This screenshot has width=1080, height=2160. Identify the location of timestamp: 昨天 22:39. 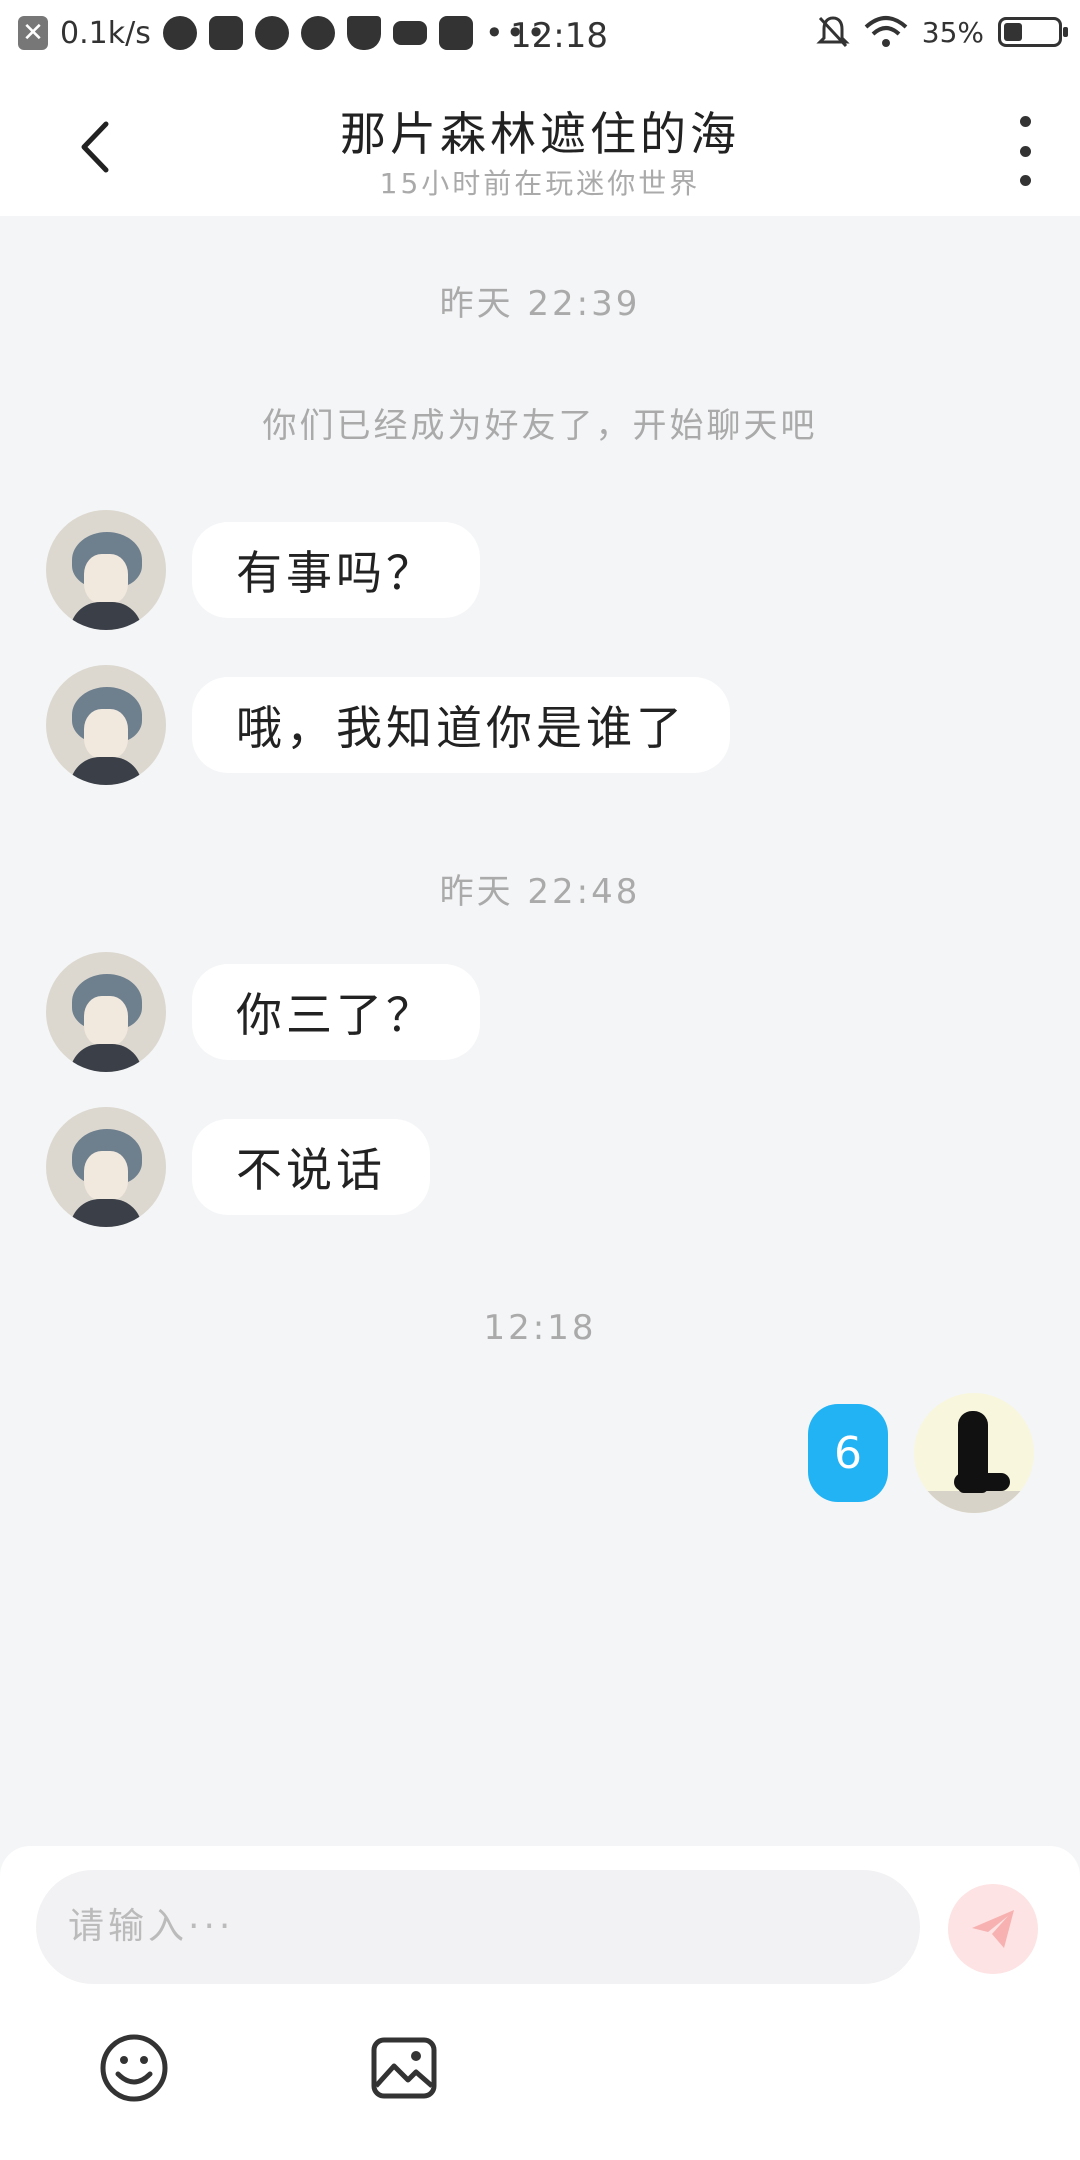
(540, 304).